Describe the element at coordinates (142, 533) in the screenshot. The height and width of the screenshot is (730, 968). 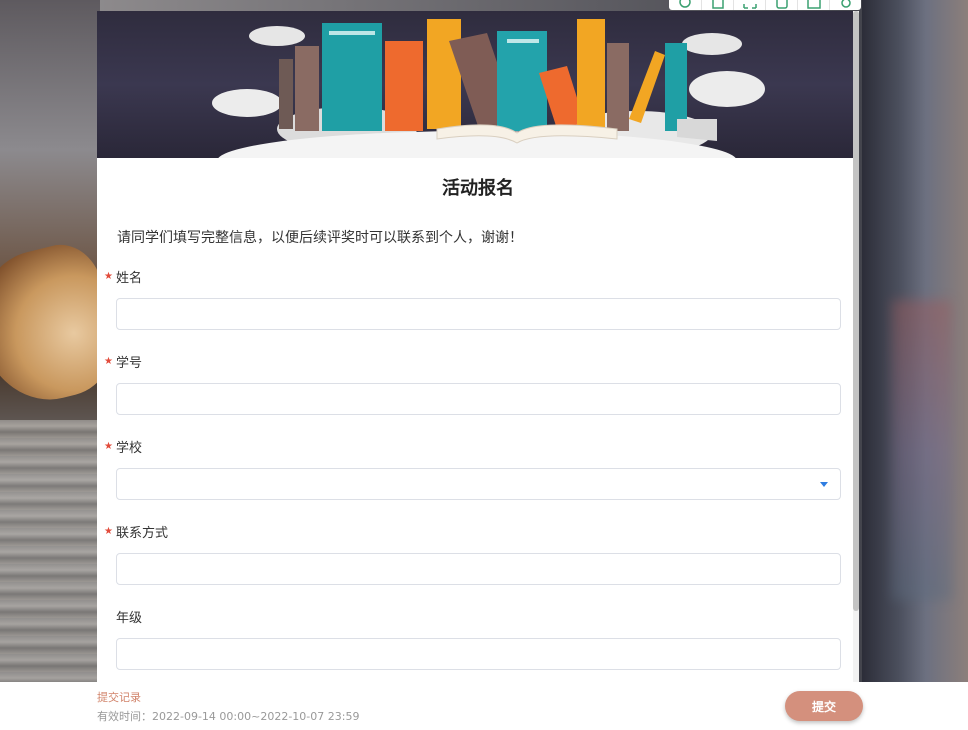
I see `field-contact-label: 联系方式` at that location.